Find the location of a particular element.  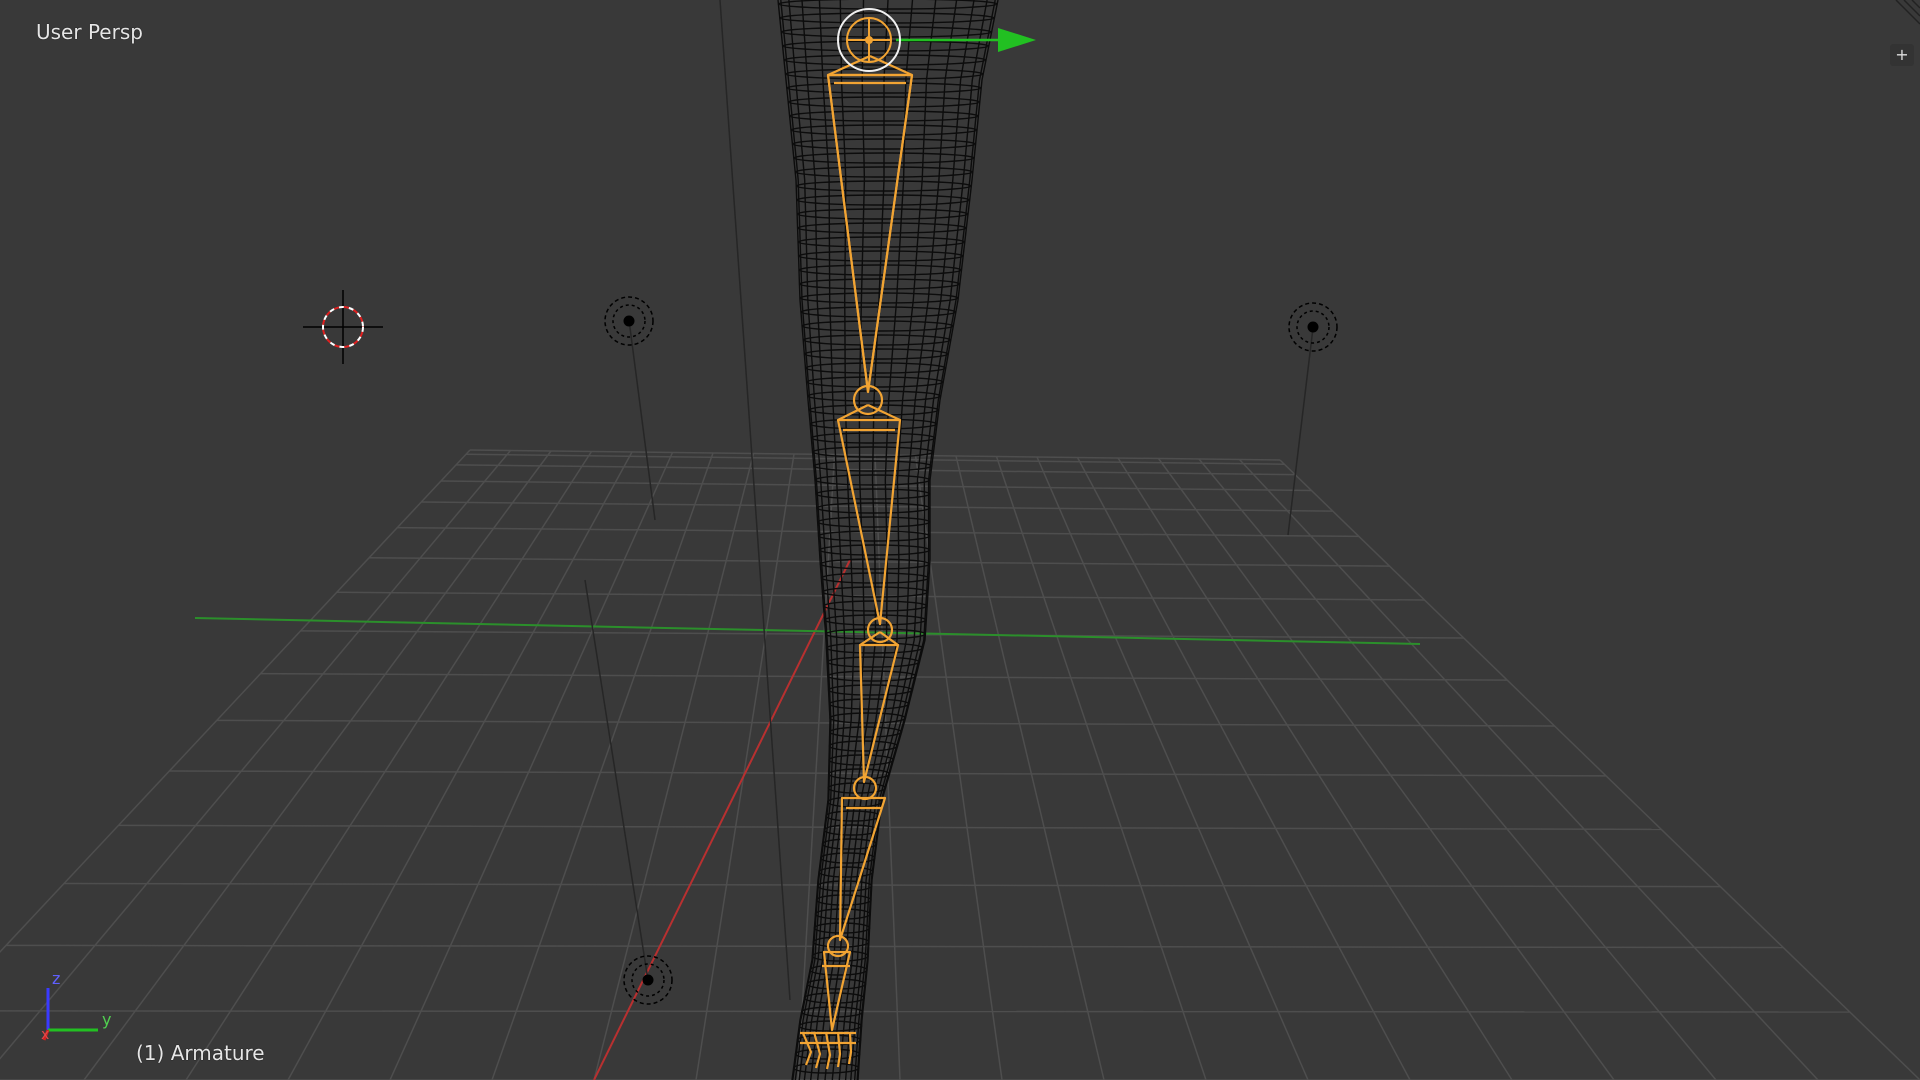

area-split-corner is located at coordinates (1907, 12).